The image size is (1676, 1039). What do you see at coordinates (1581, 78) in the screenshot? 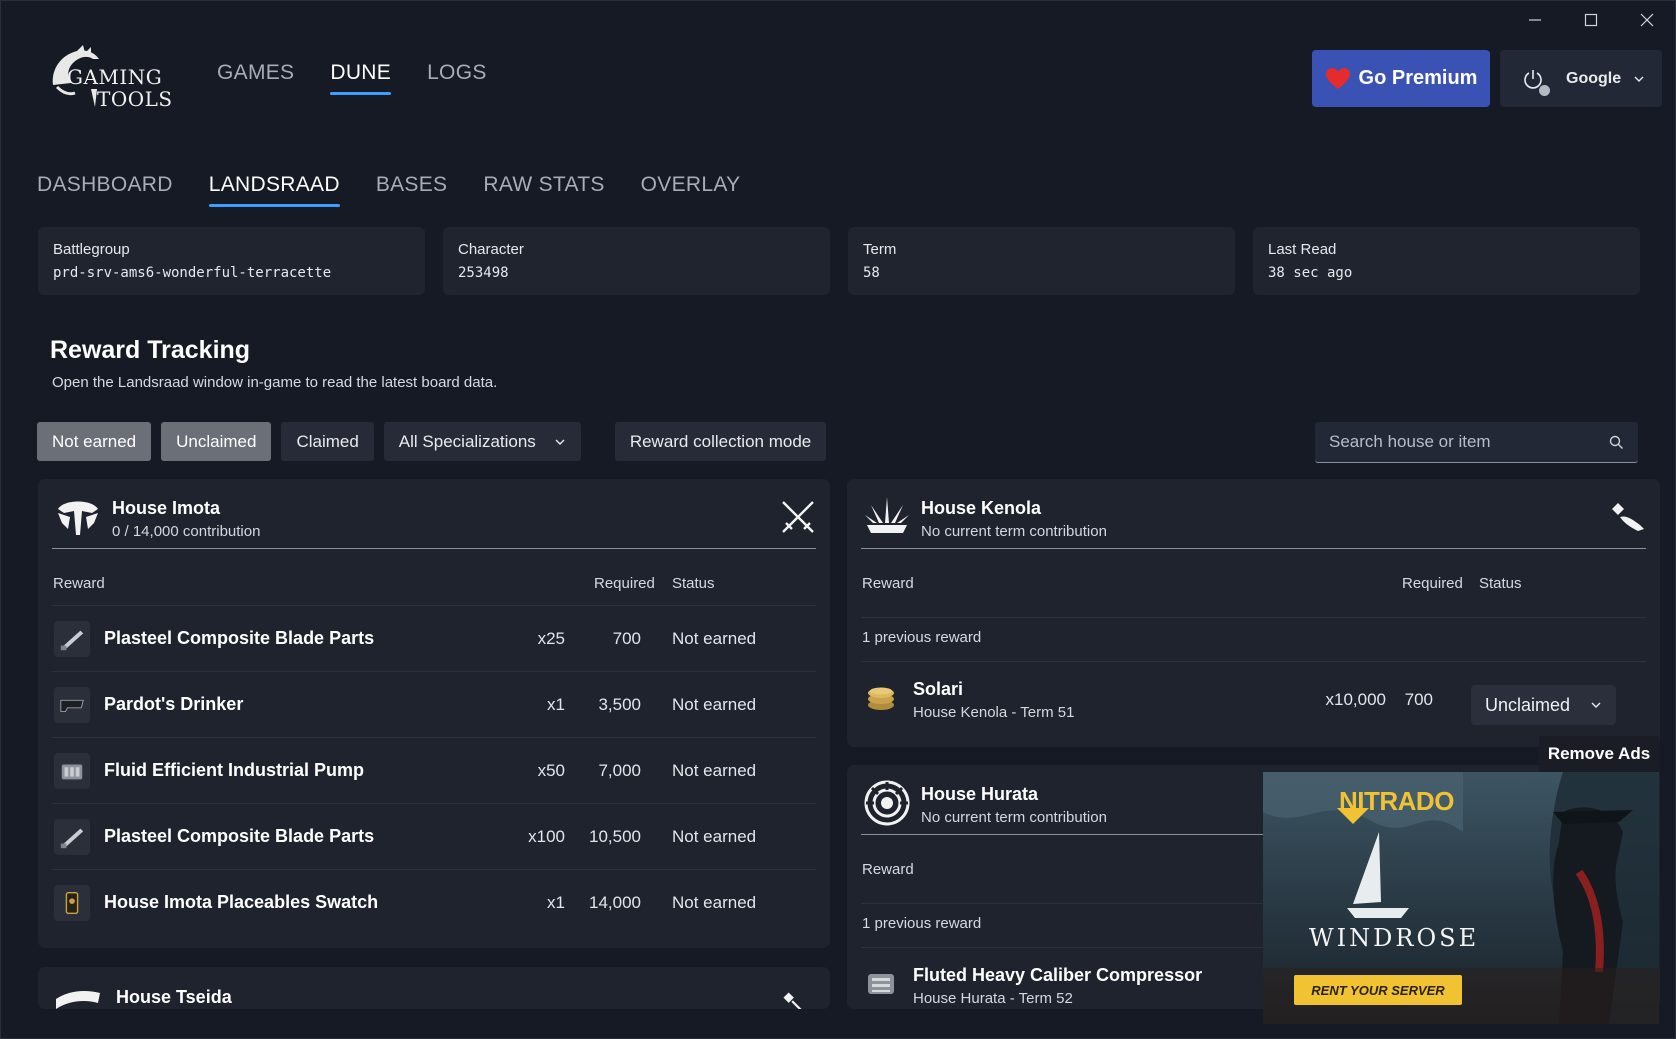
I see `account-dropdown: Google` at bounding box center [1581, 78].